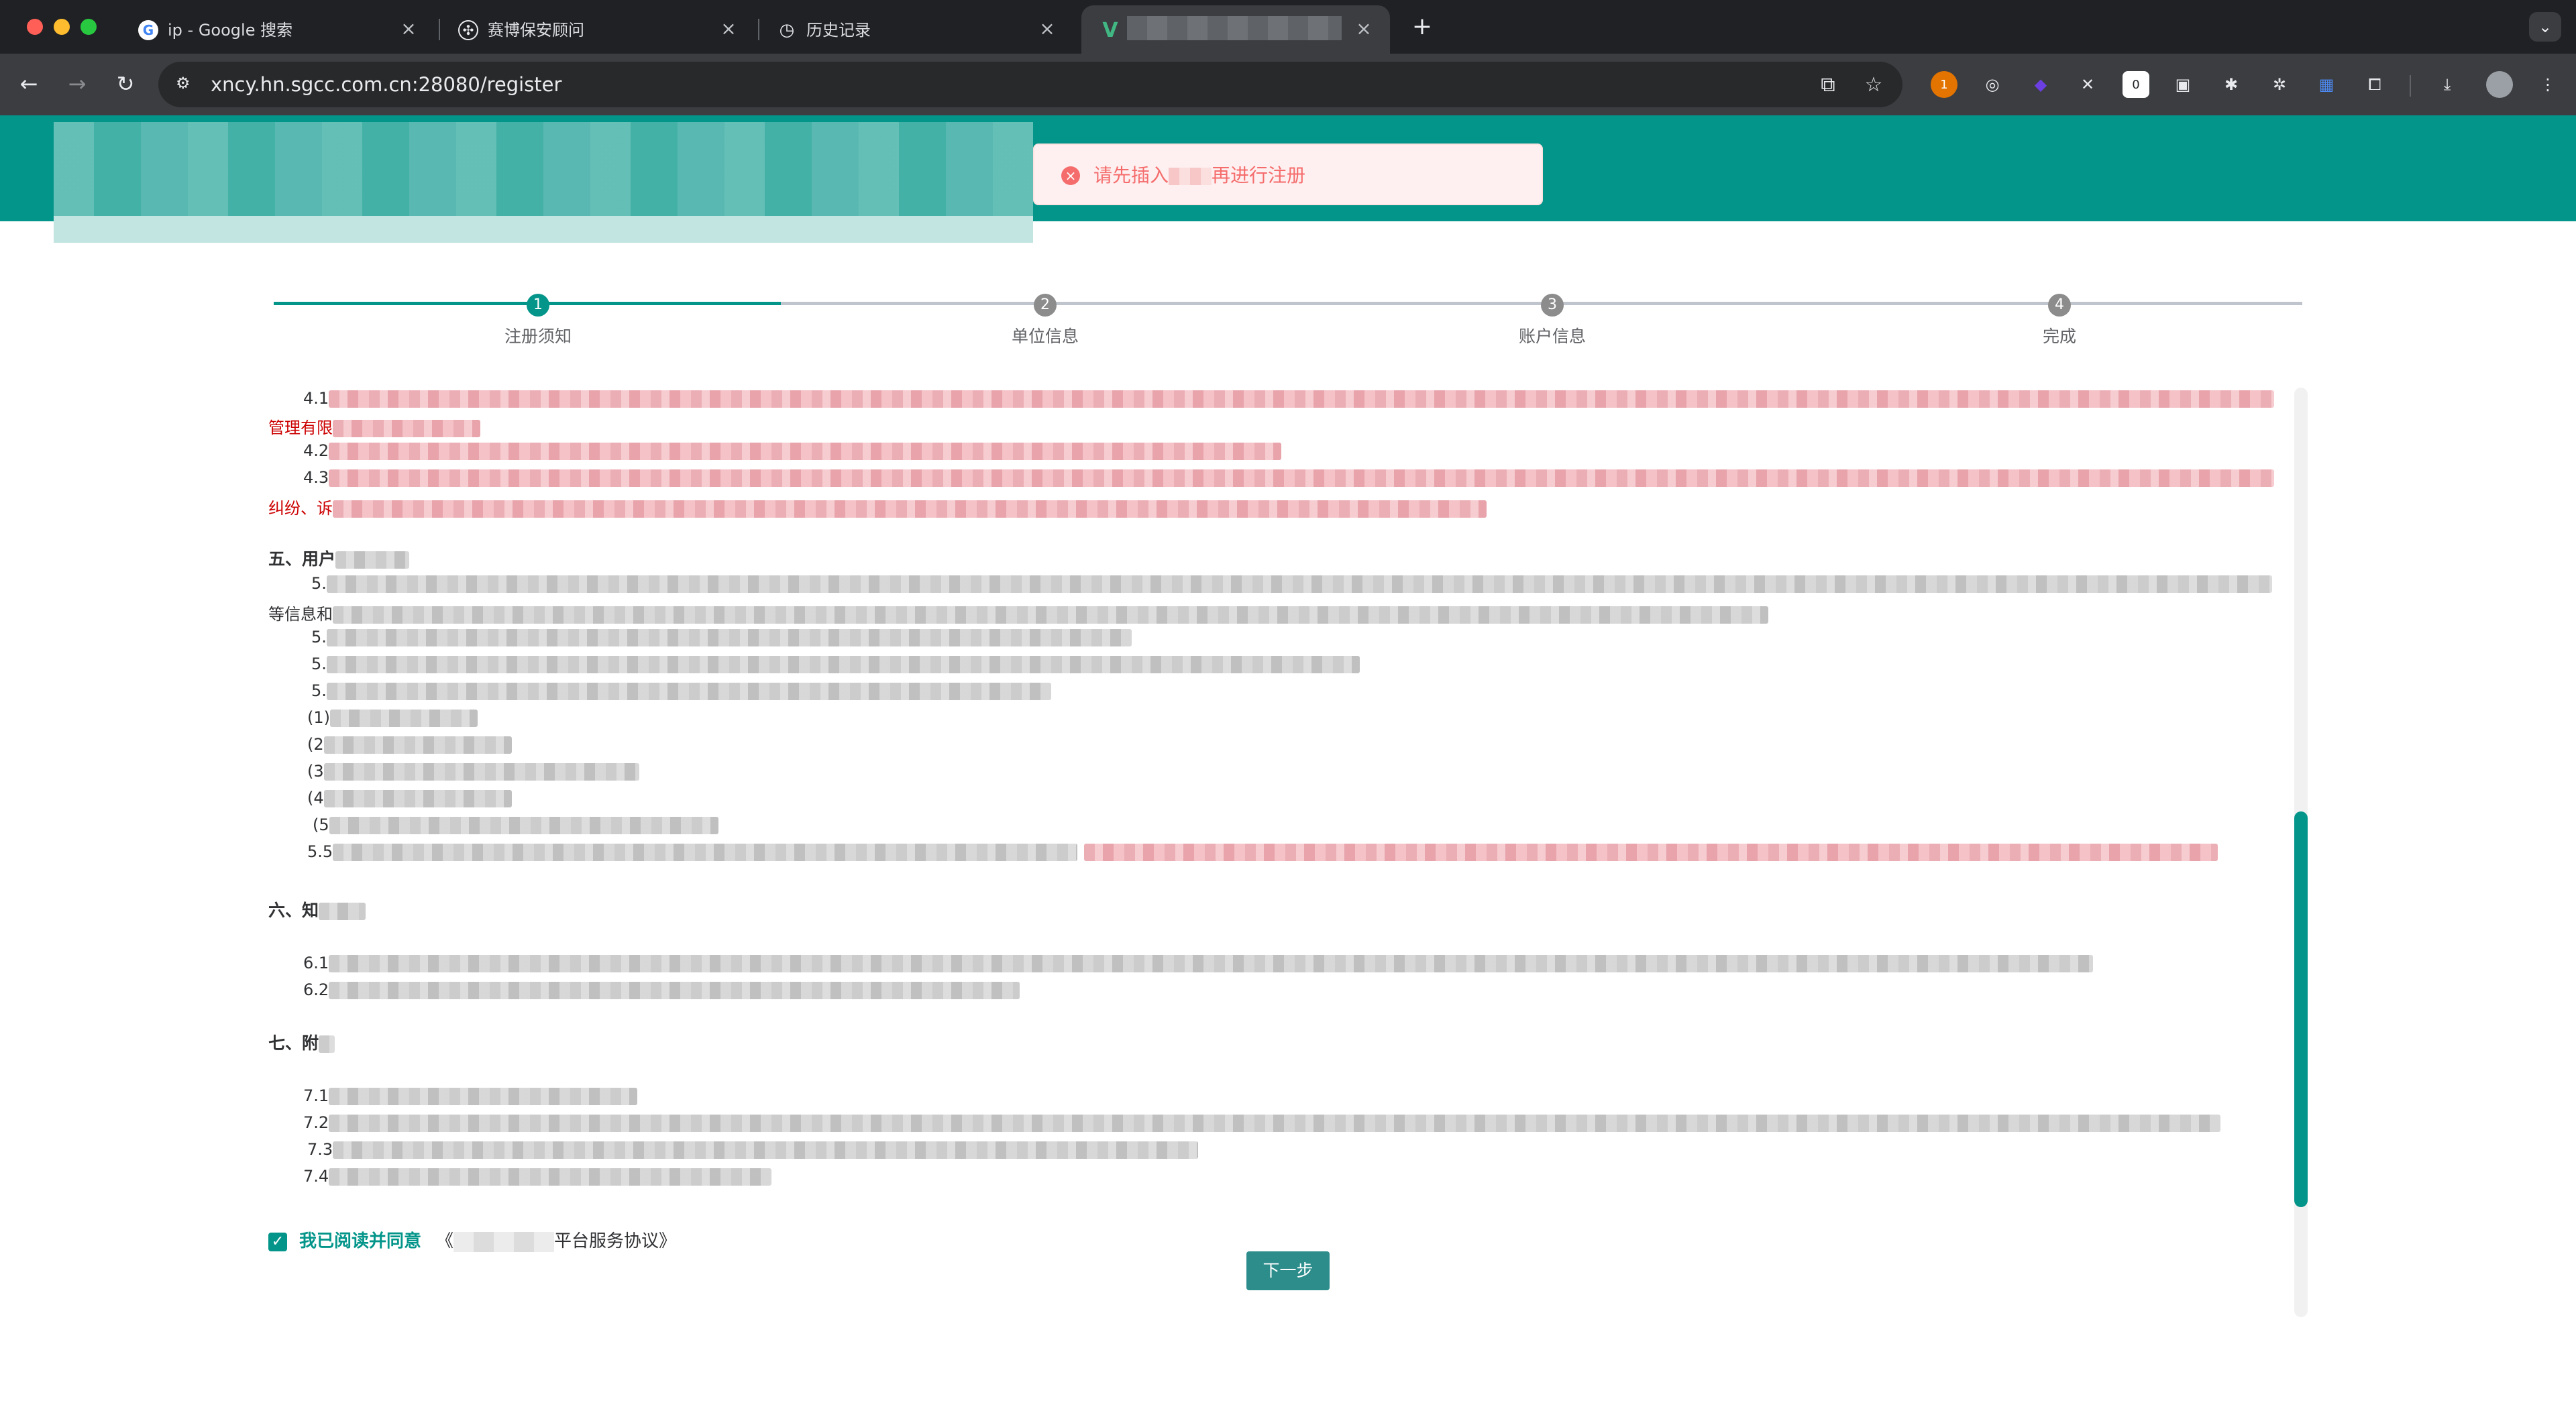 This screenshot has height=1415, width=2576. I want to click on bookmark-star-icon: ☆, so click(1873, 85).